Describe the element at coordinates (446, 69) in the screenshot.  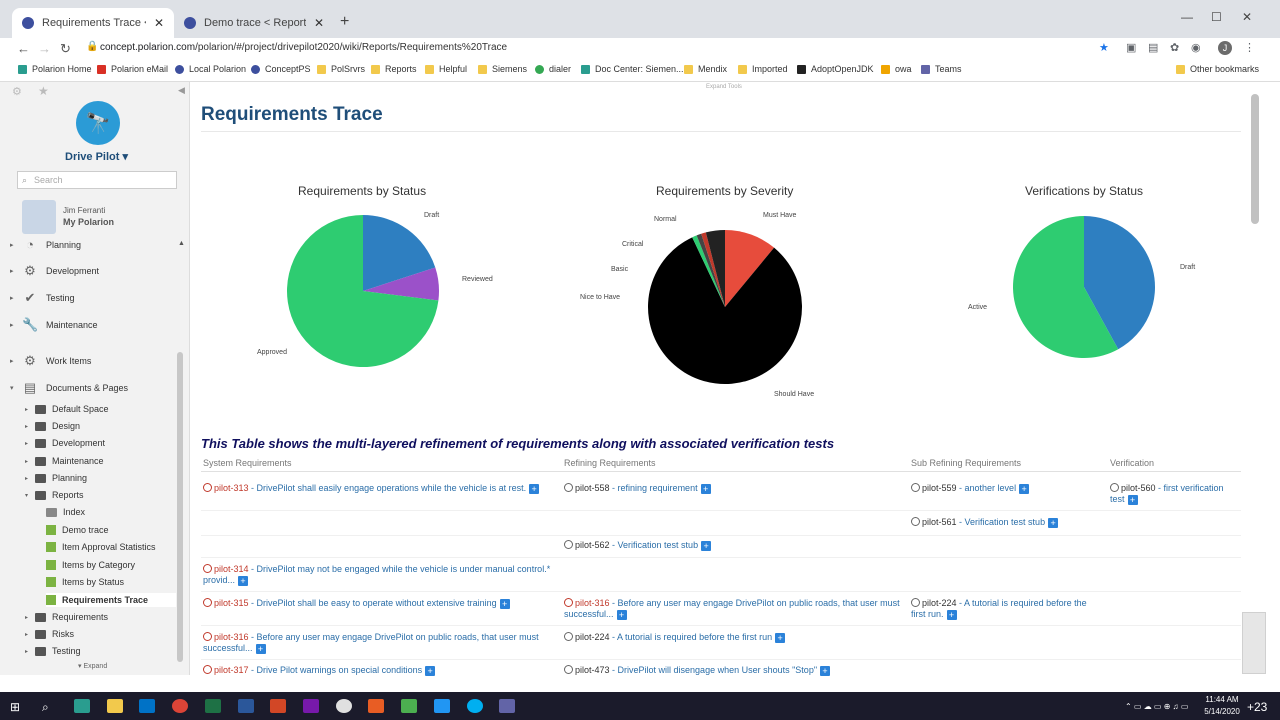
I see `bookmark-helpful: Helpful` at that location.